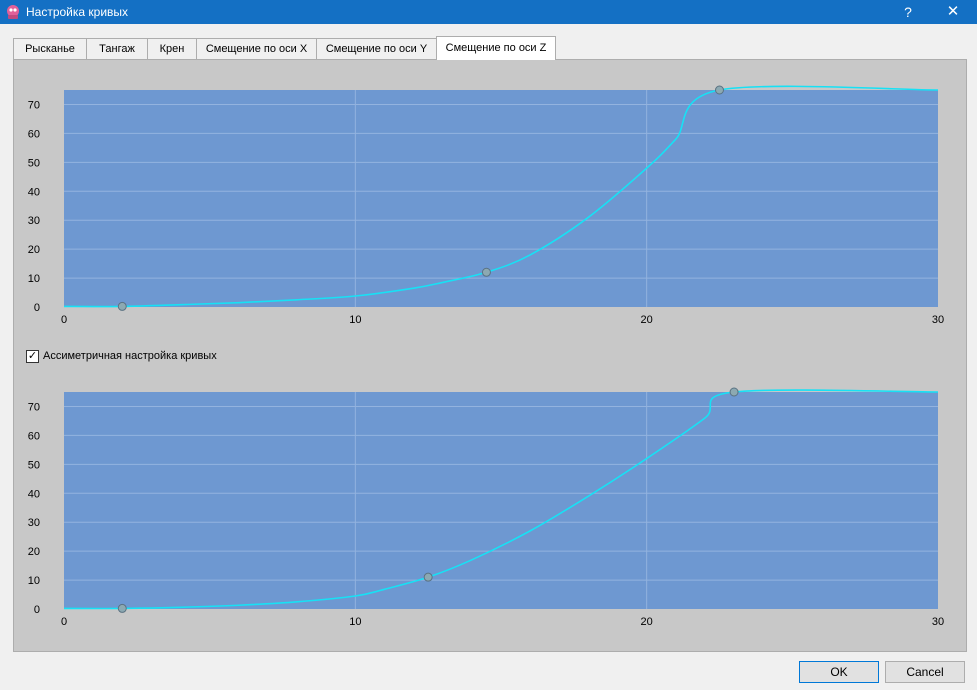  What do you see at coordinates (925, 672) in the screenshot?
I see `cancel-button: Cancel` at bounding box center [925, 672].